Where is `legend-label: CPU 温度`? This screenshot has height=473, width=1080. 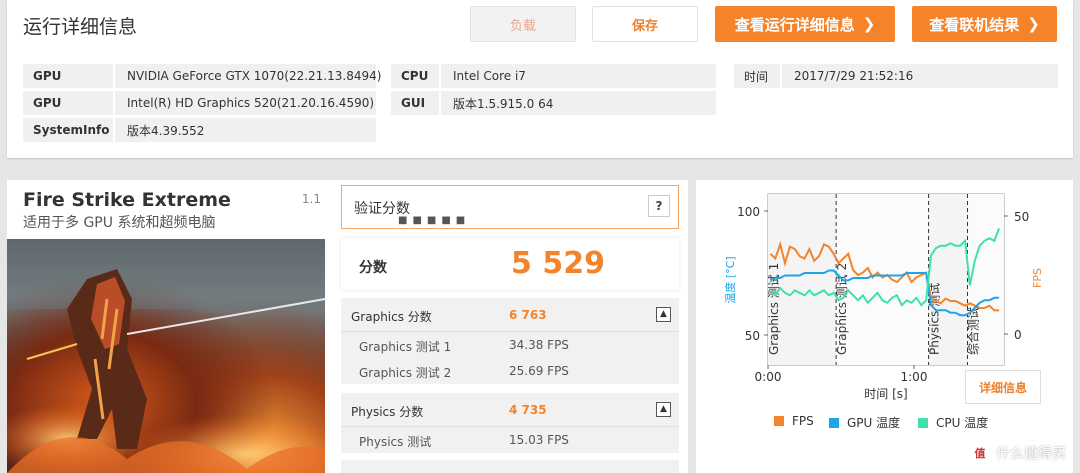
legend-label: CPU 温度 is located at coordinates (962, 423).